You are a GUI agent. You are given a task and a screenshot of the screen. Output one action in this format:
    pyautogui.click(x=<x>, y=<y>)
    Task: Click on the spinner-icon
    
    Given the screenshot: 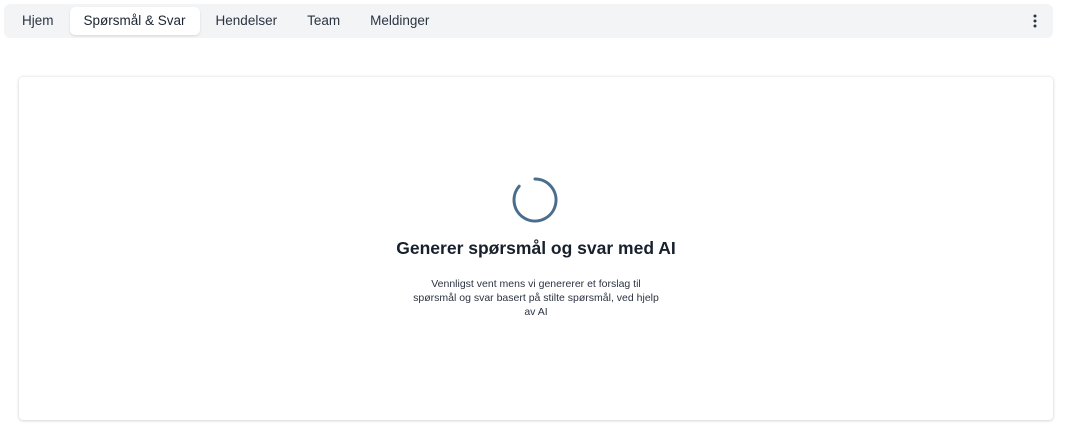 What is the action you would take?
    pyautogui.click(x=535, y=200)
    